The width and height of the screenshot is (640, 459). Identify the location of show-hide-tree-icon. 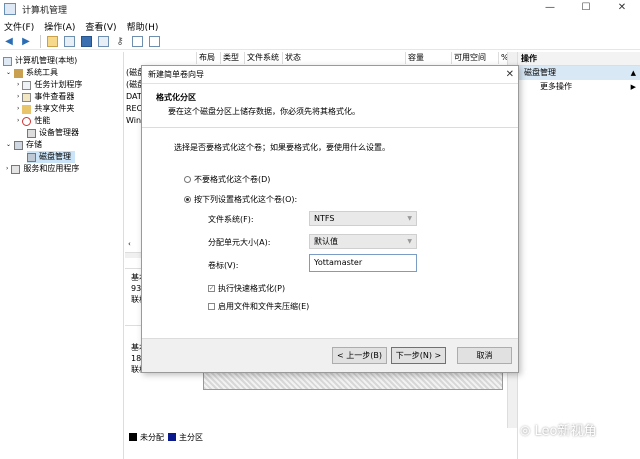
(69, 41).